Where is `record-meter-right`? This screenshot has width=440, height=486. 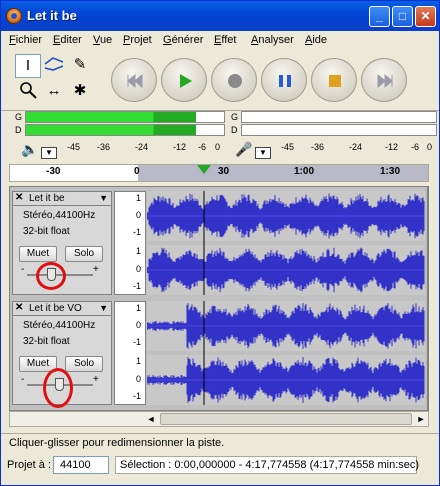 record-meter-right is located at coordinates (339, 130).